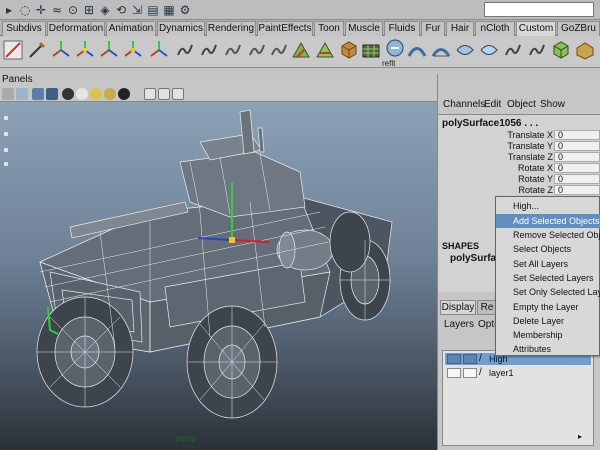 Image resolution: width=600 pixels, height=450 pixels. What do you see at coordinates (25, 10) in the screenshot?
I see `lasso-tool-icon: ◌` at bounding box center [25, 10].